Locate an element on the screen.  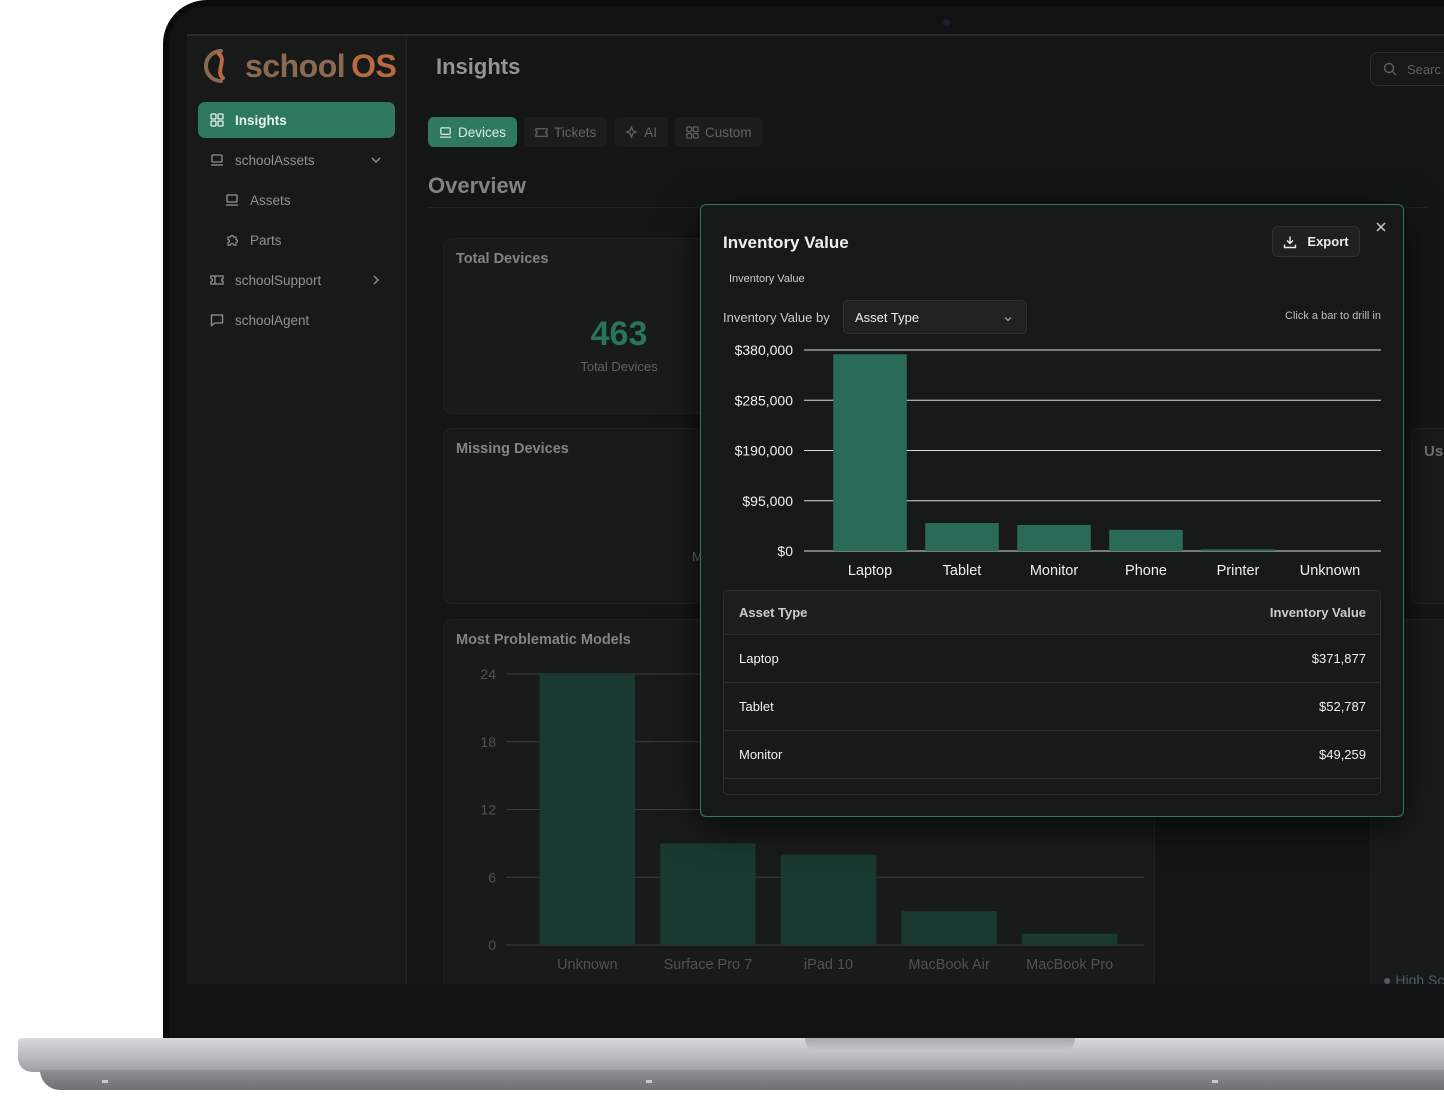
y-tick-label: 0 is located at coordinates (492, 945).